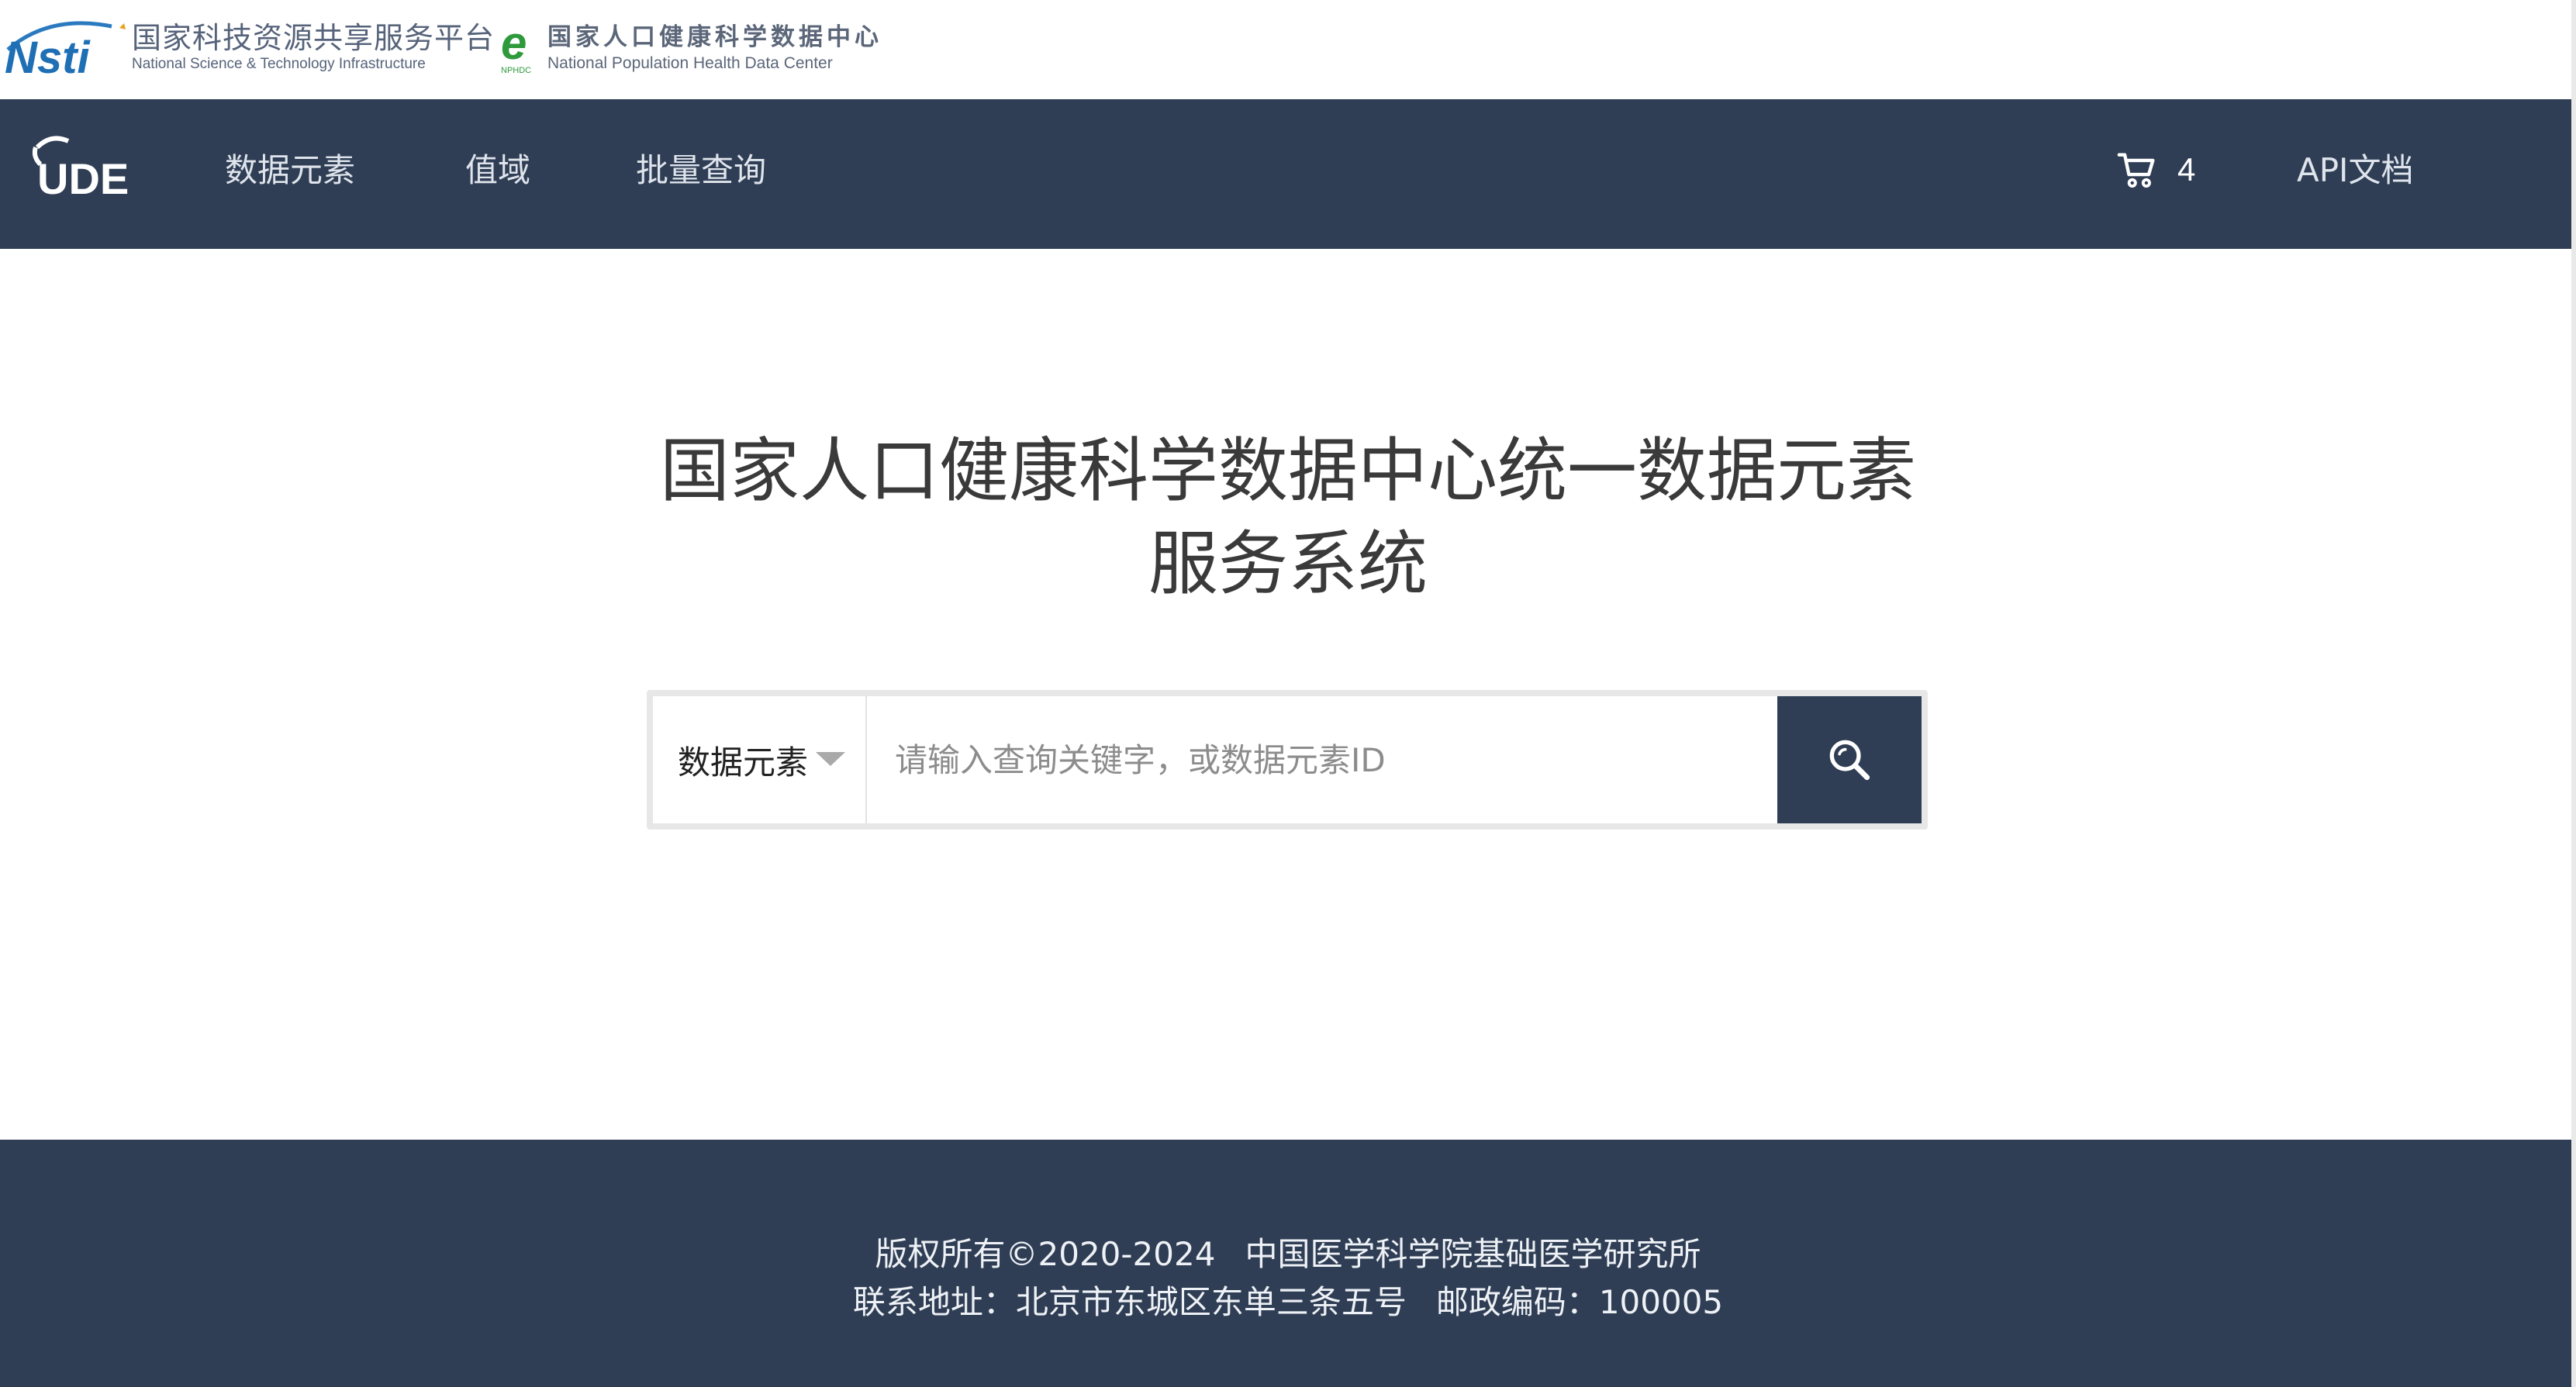 This screenshot has width=2576, height=1387. What do you see at coordinates (1288, 471) in the screenshot?
I see `page-title-line1: 国家人口健康科学数据中心统一数据元素` at bounding box center [1288, 471].